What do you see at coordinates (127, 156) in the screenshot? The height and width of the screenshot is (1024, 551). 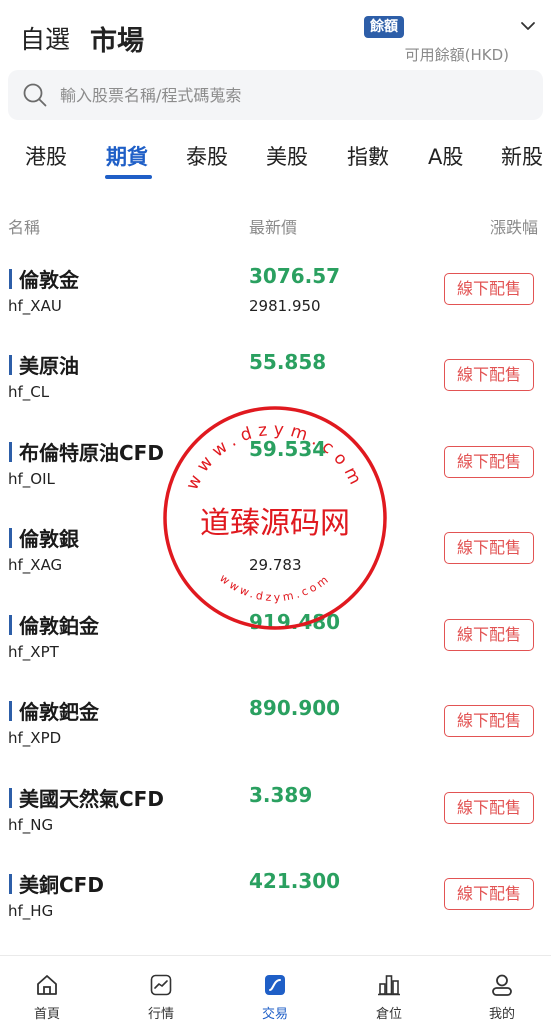 I see `tab-futures: 期貨` at bounding box center [127, 156].